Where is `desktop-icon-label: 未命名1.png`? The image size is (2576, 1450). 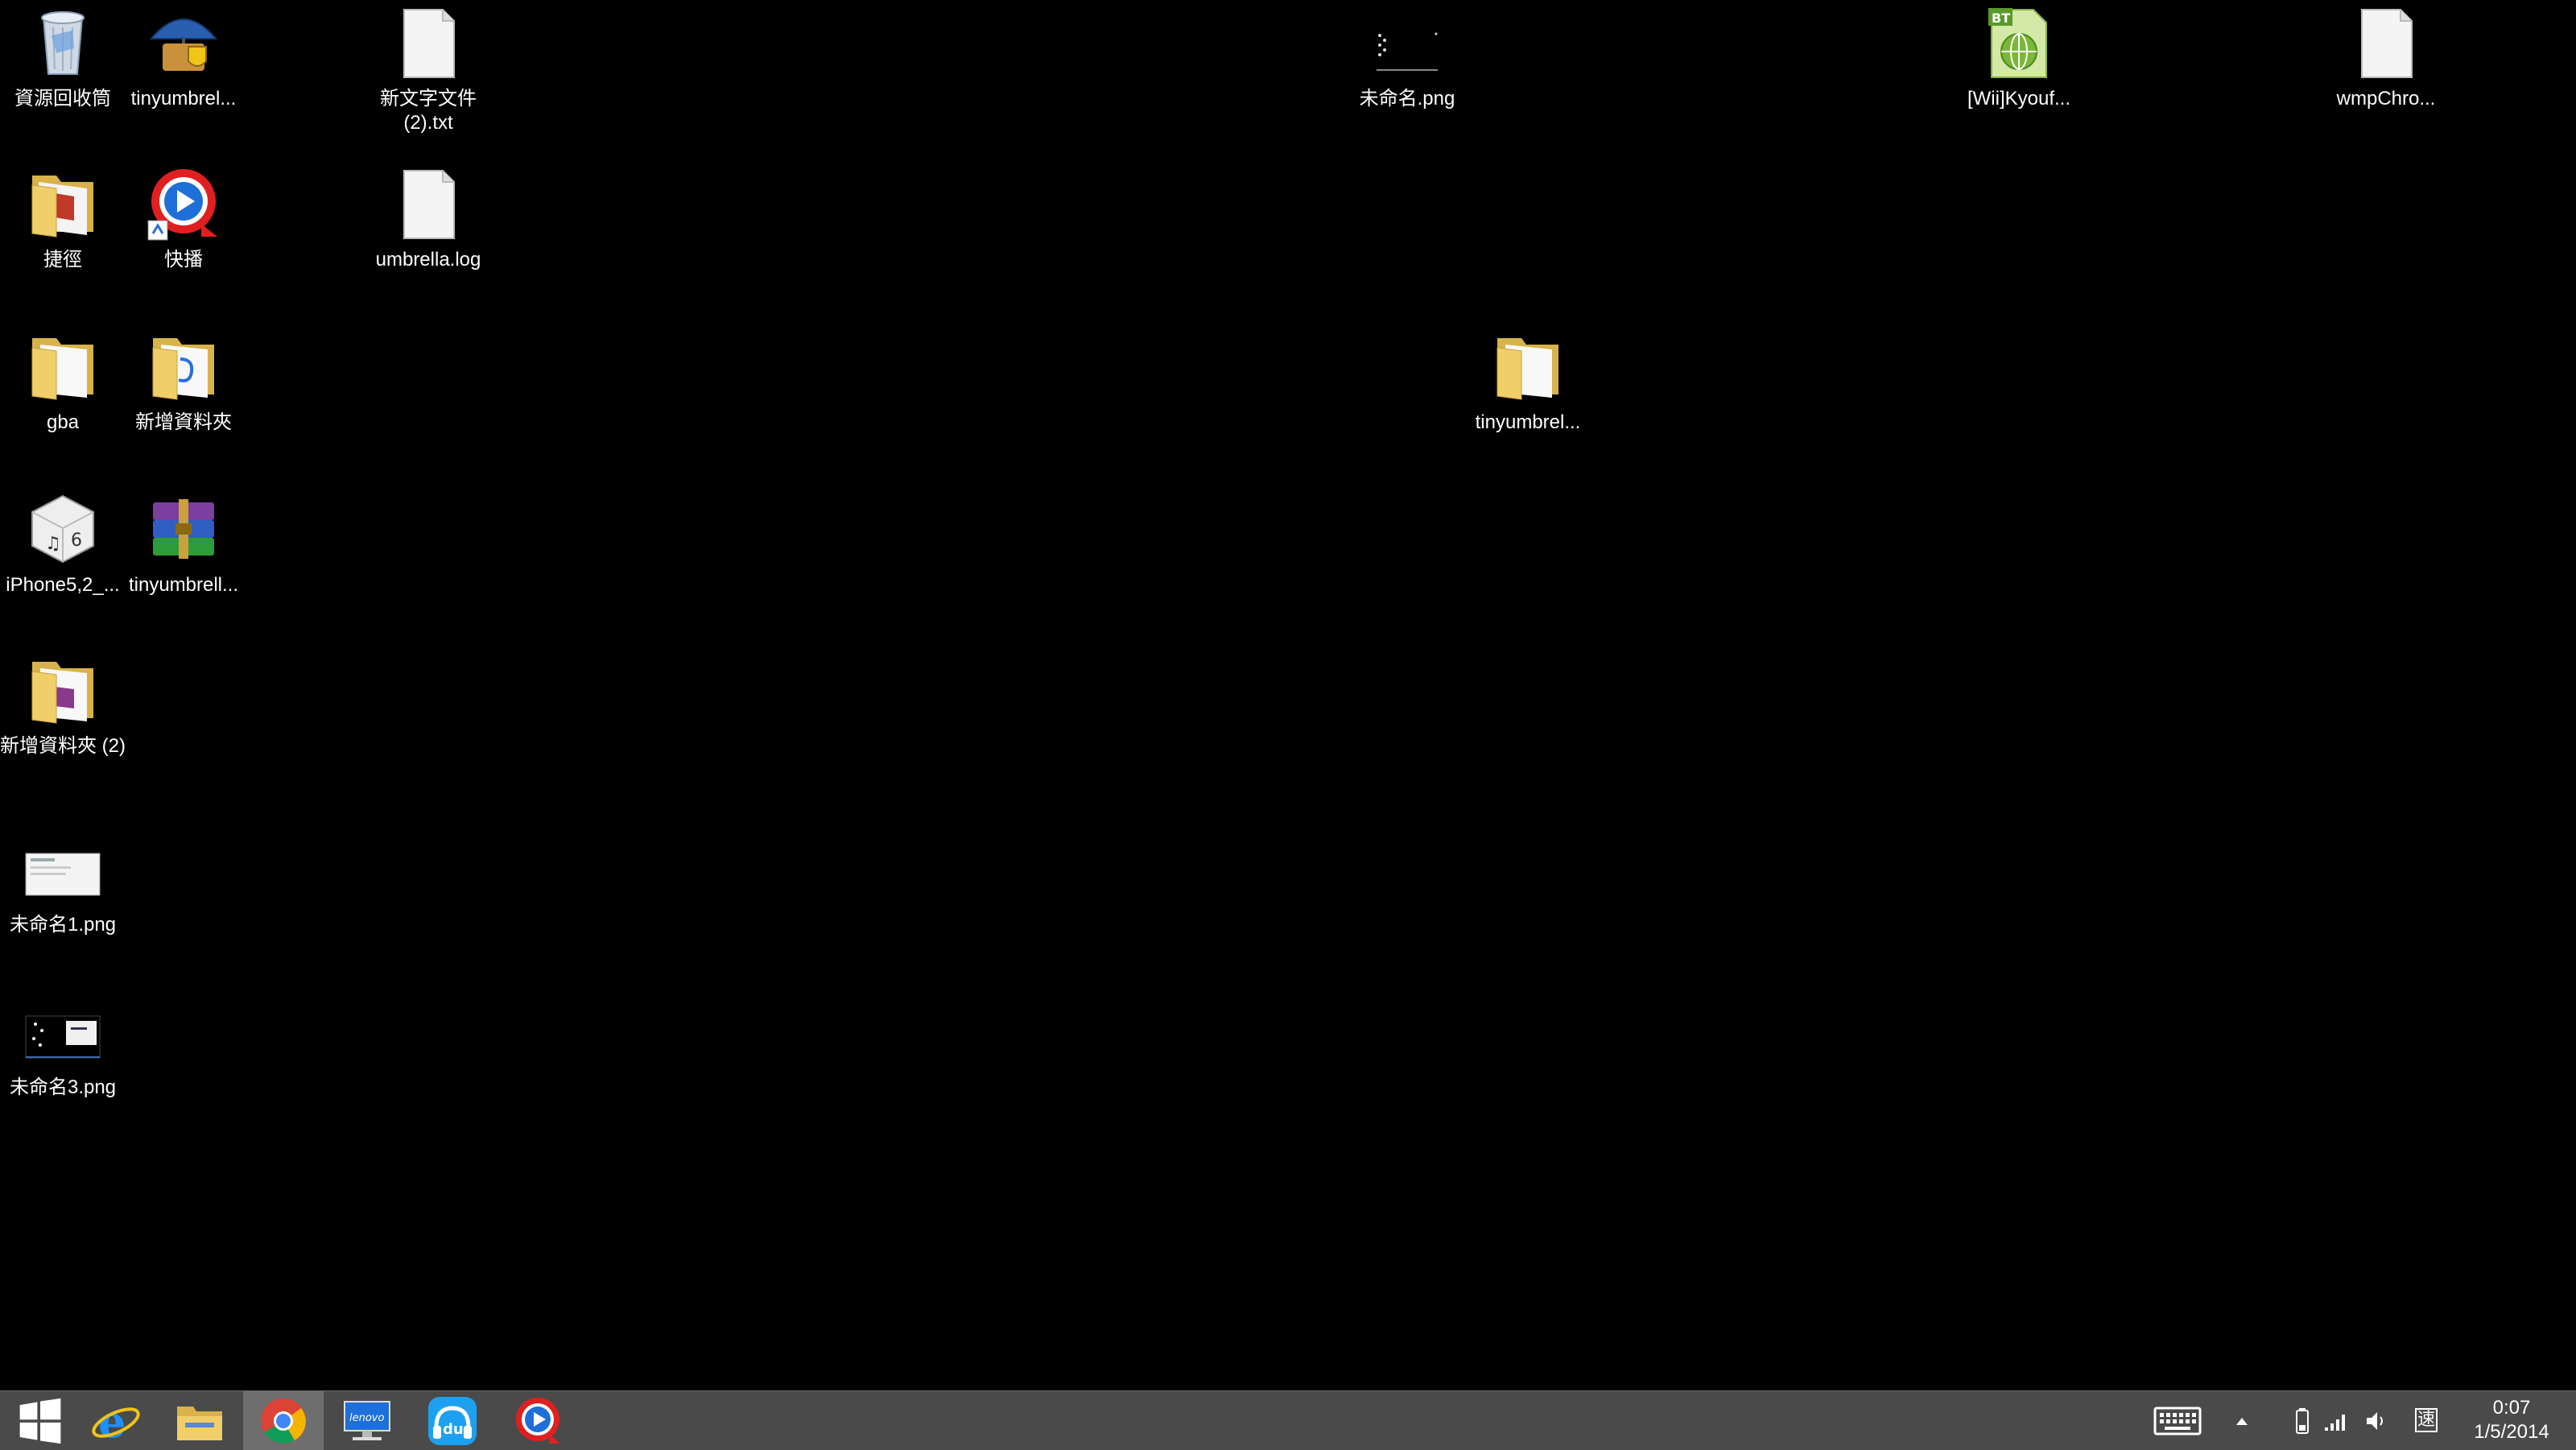
desktop-icon-label: 未命名1.png is located at coordinates (63, 925).